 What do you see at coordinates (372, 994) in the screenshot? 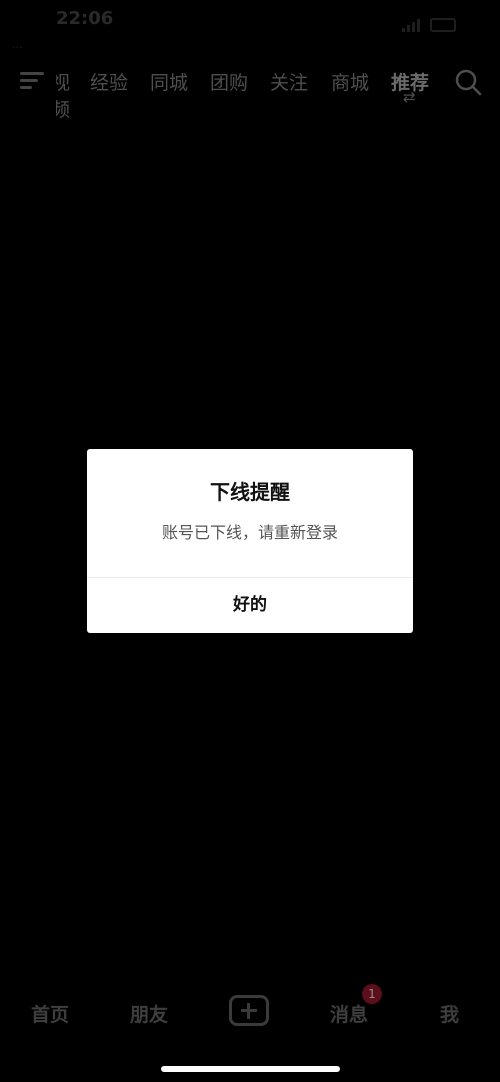
I see `messages-badge: 1` at bounding box center [372, 994].